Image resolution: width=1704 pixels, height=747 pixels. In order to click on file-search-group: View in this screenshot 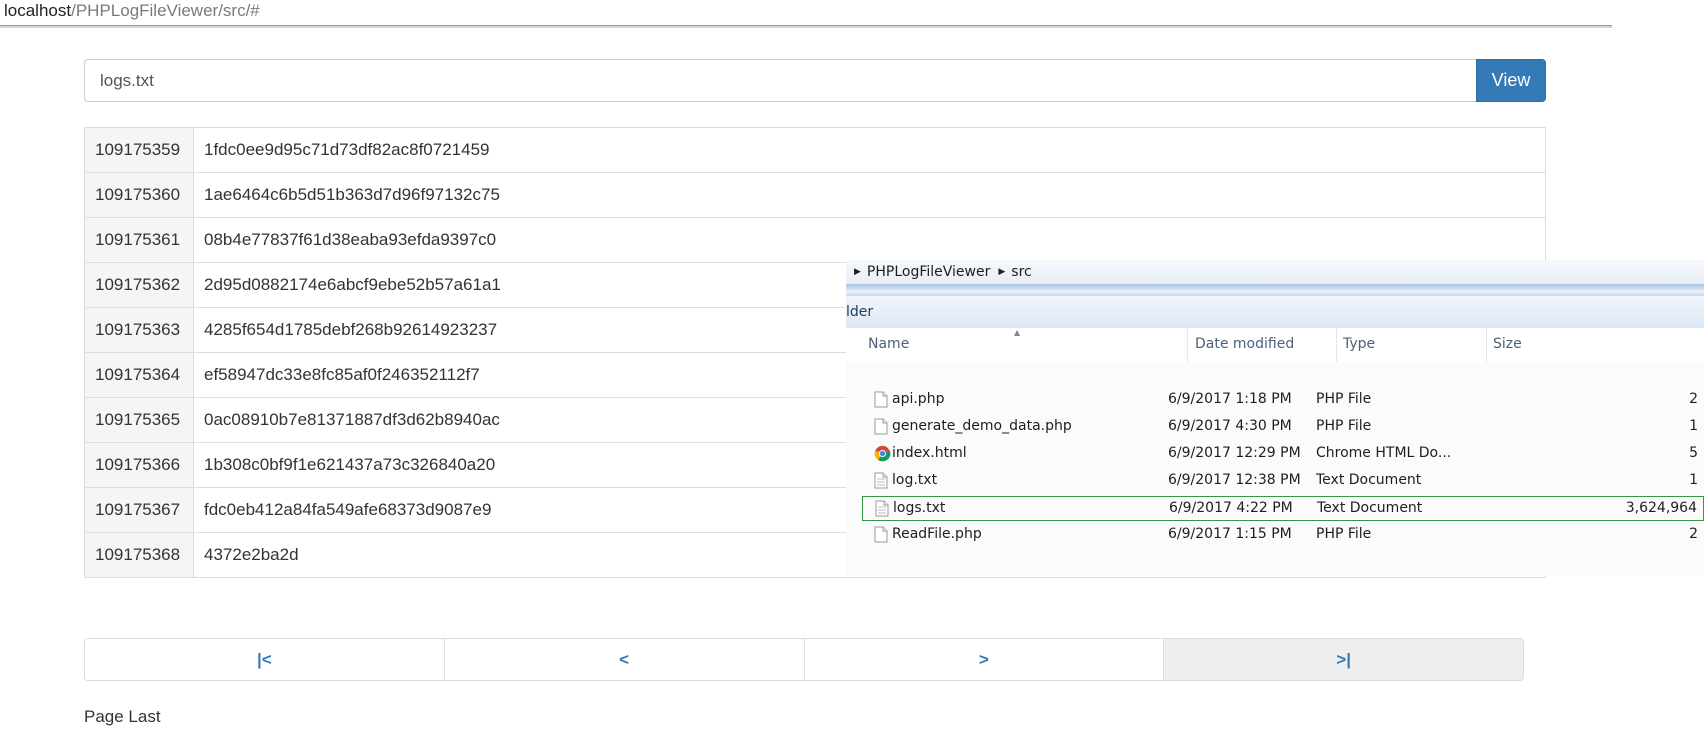, I will do `click(815, 80)`.